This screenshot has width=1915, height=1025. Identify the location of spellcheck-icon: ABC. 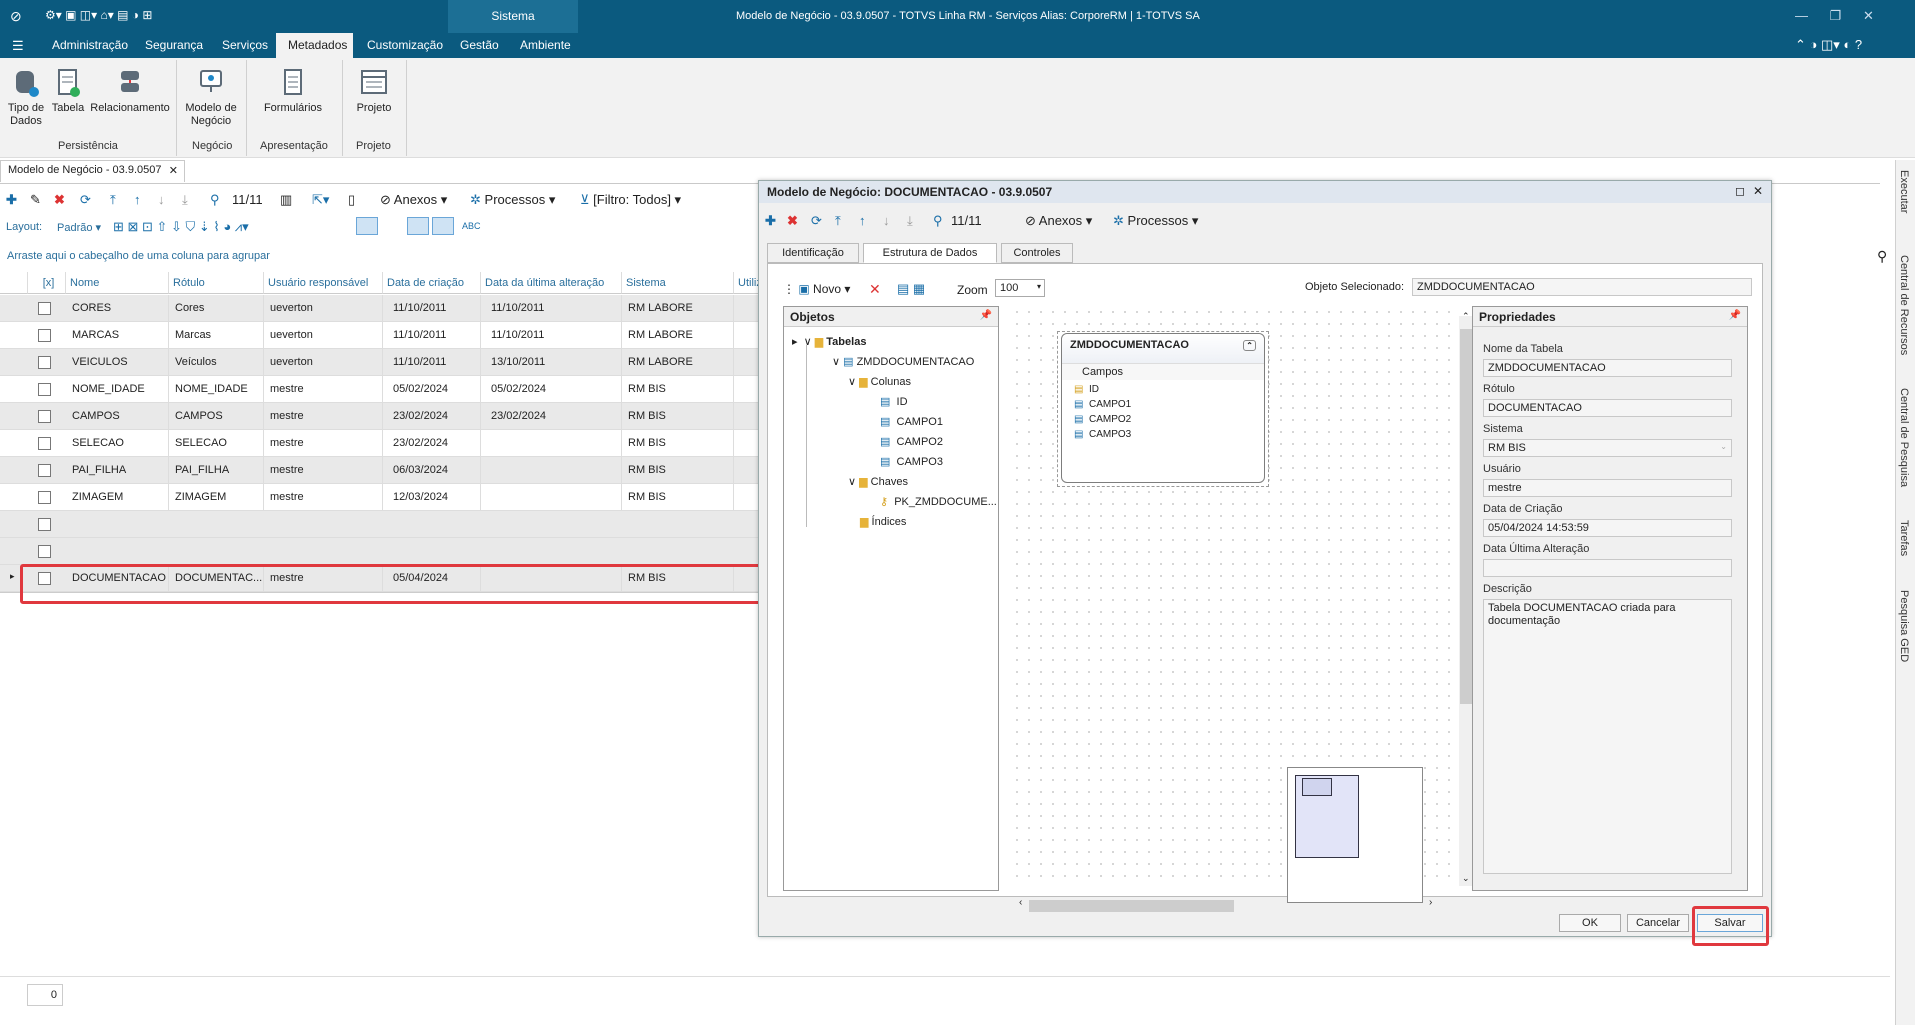
(471, 226).